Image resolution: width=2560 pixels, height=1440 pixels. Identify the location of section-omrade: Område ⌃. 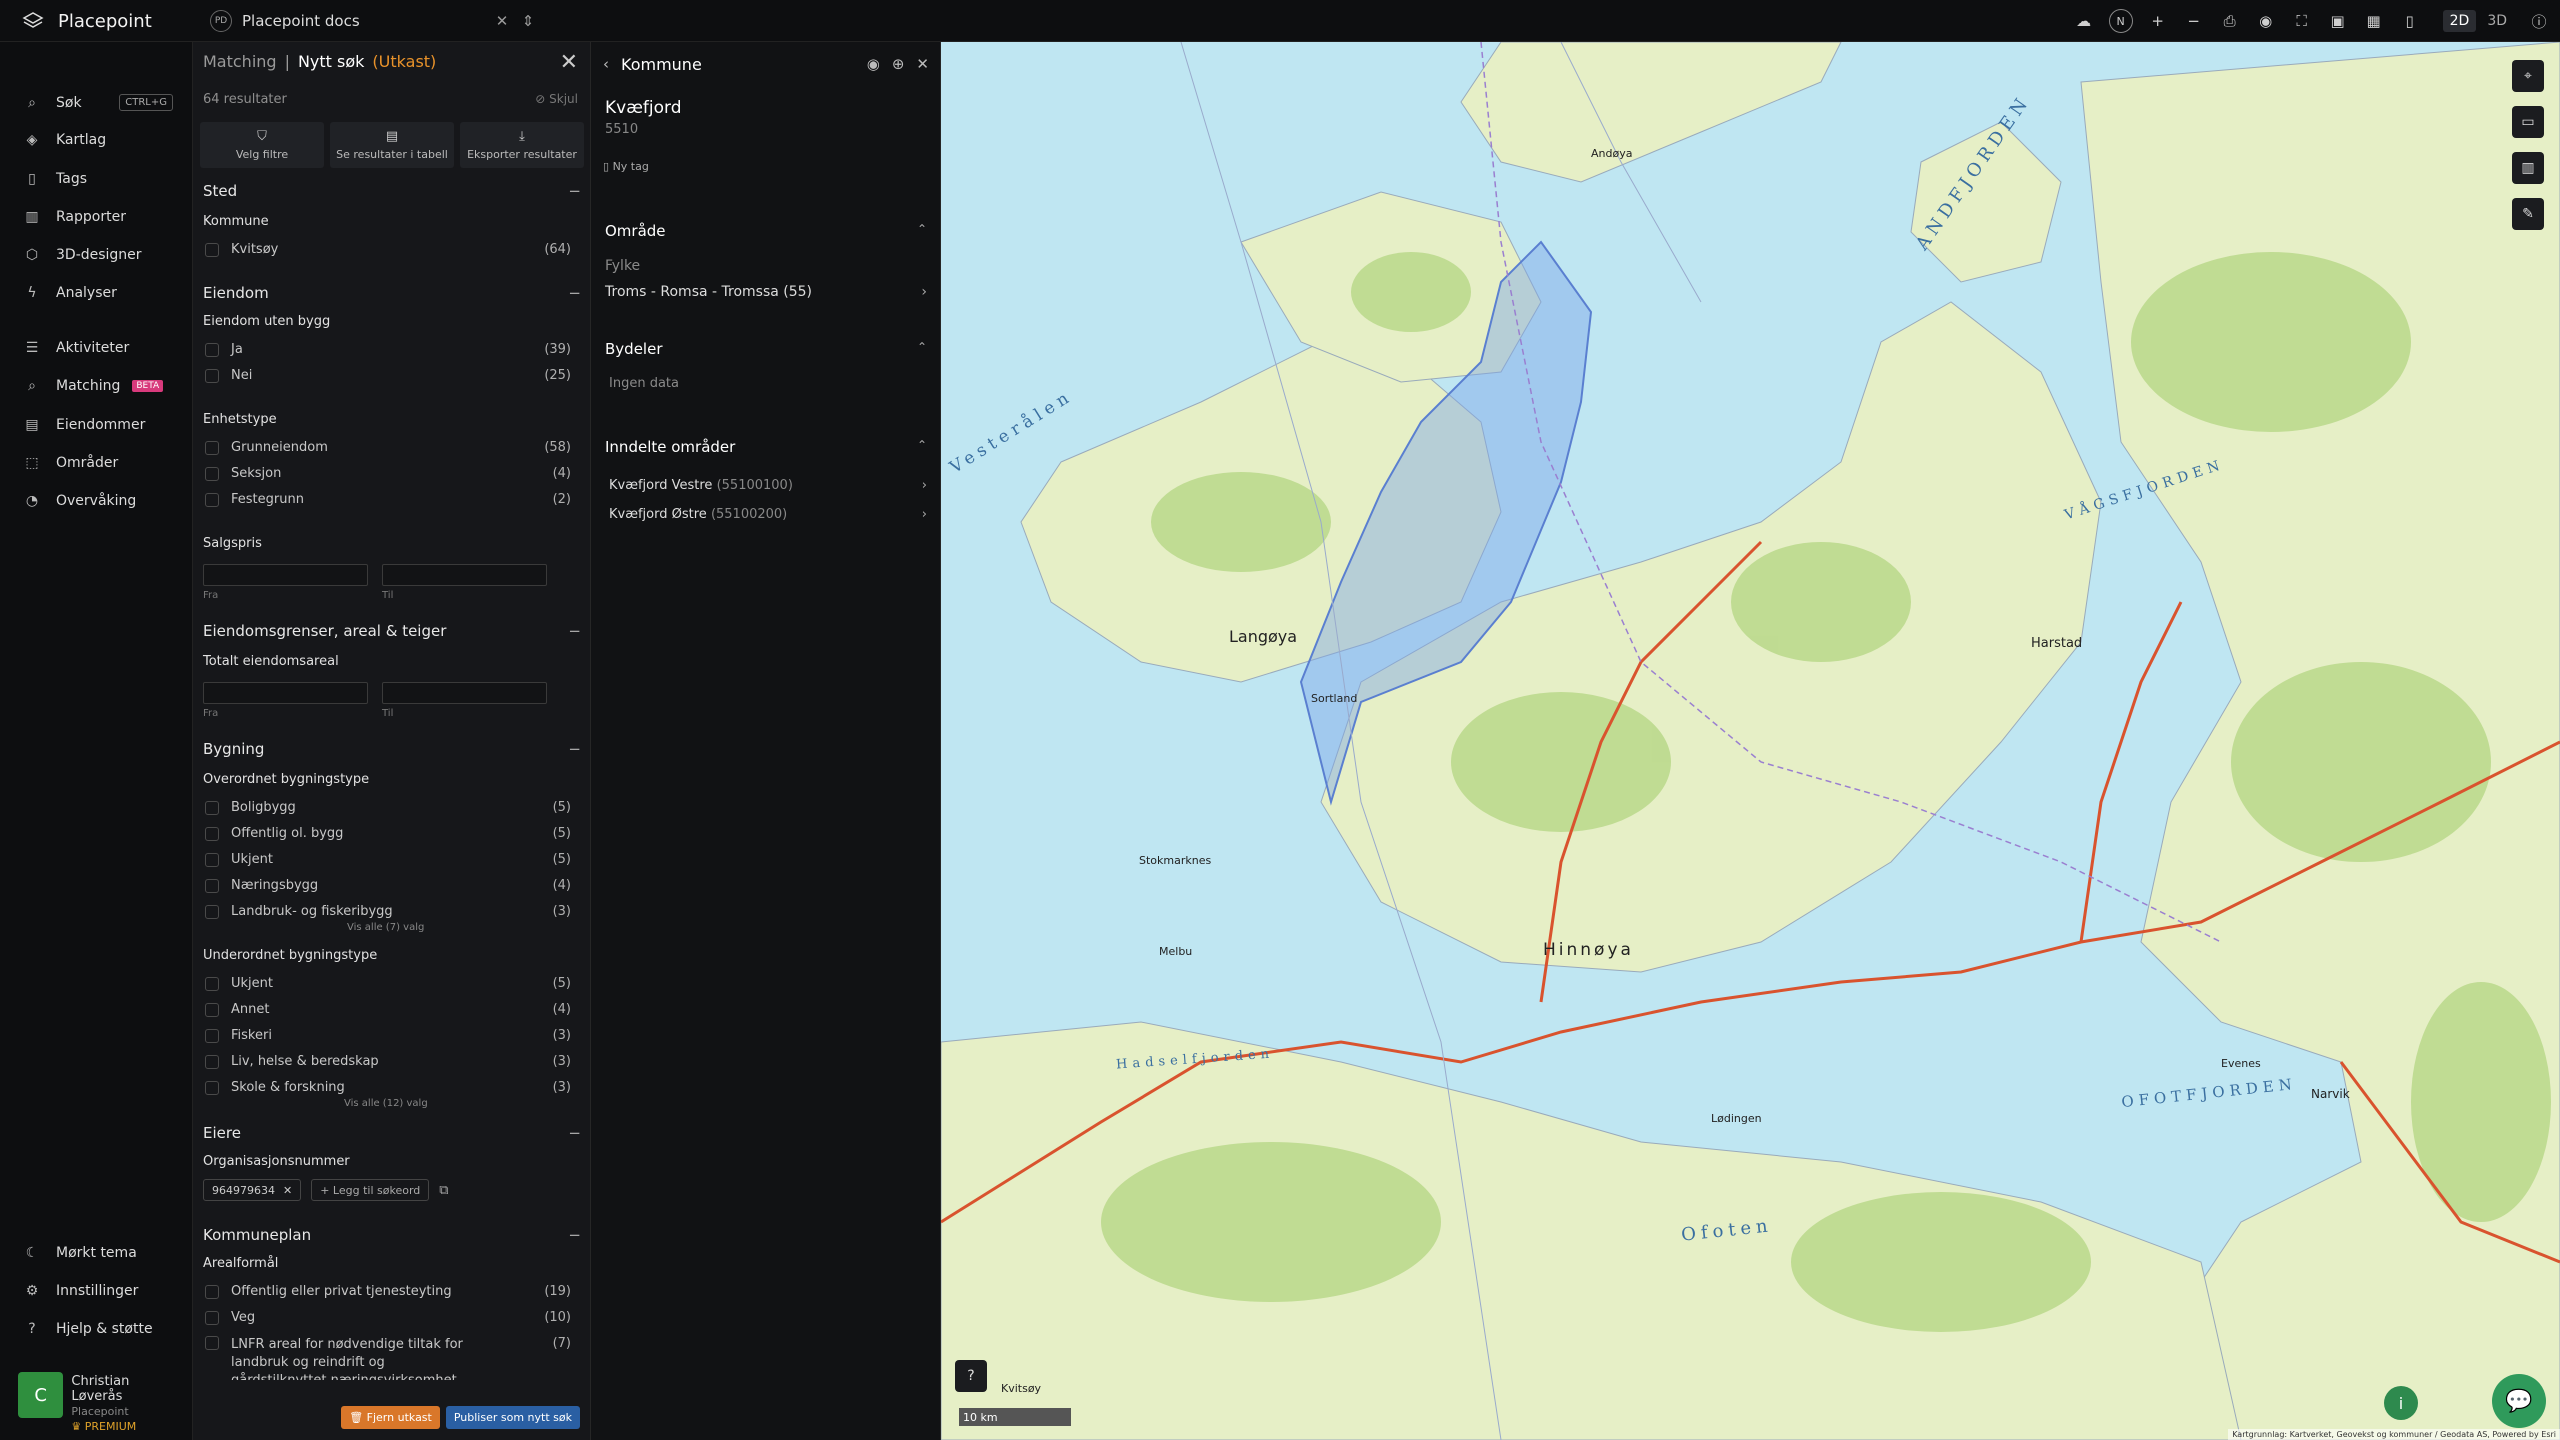
(766, 231).